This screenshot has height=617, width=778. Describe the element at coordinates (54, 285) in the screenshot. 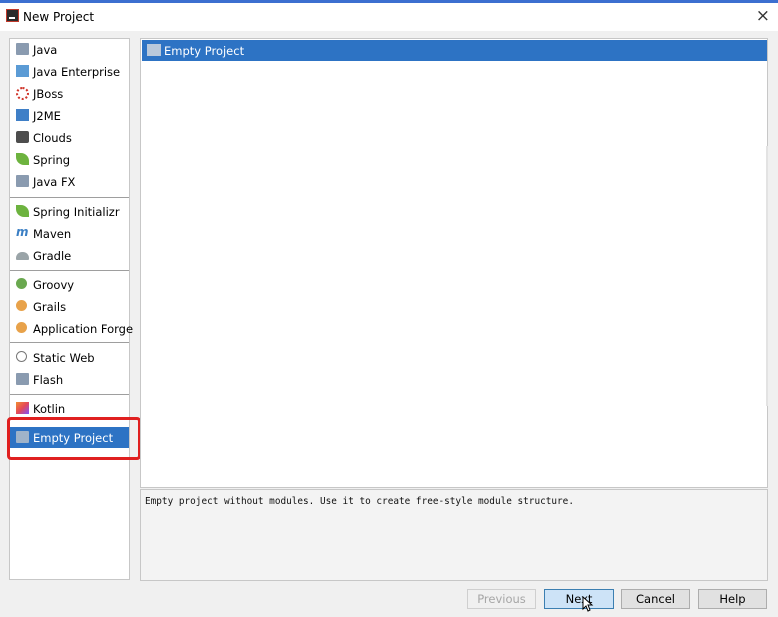

I see `sidebar-item-label: Groovy` at that location.